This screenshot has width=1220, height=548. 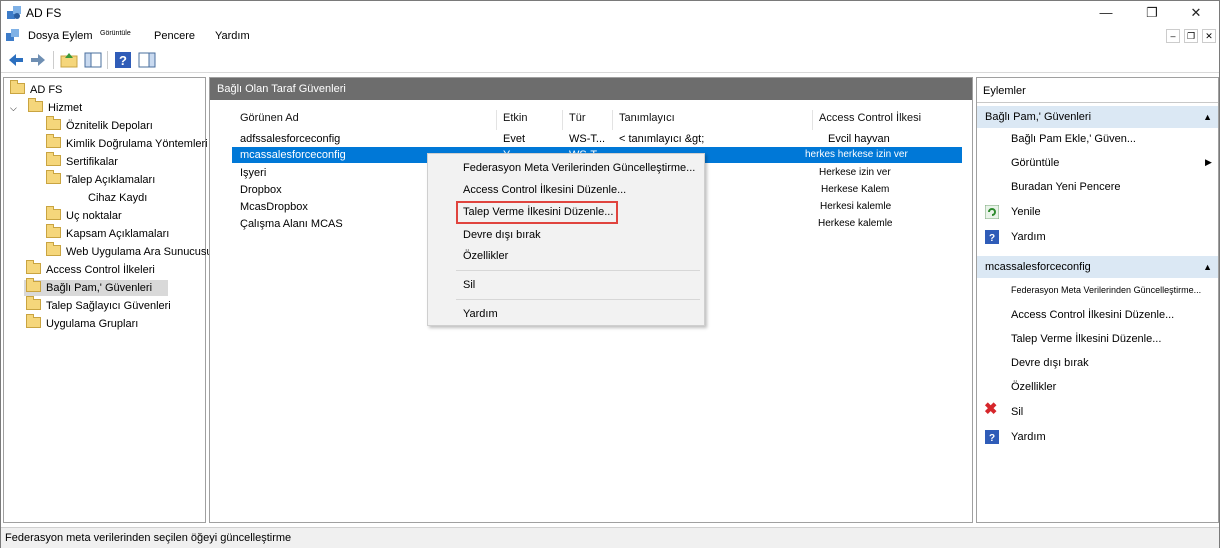 I want to click on action-new-window: Buradan Yeni Pencere, so click(x=1065, y=187).